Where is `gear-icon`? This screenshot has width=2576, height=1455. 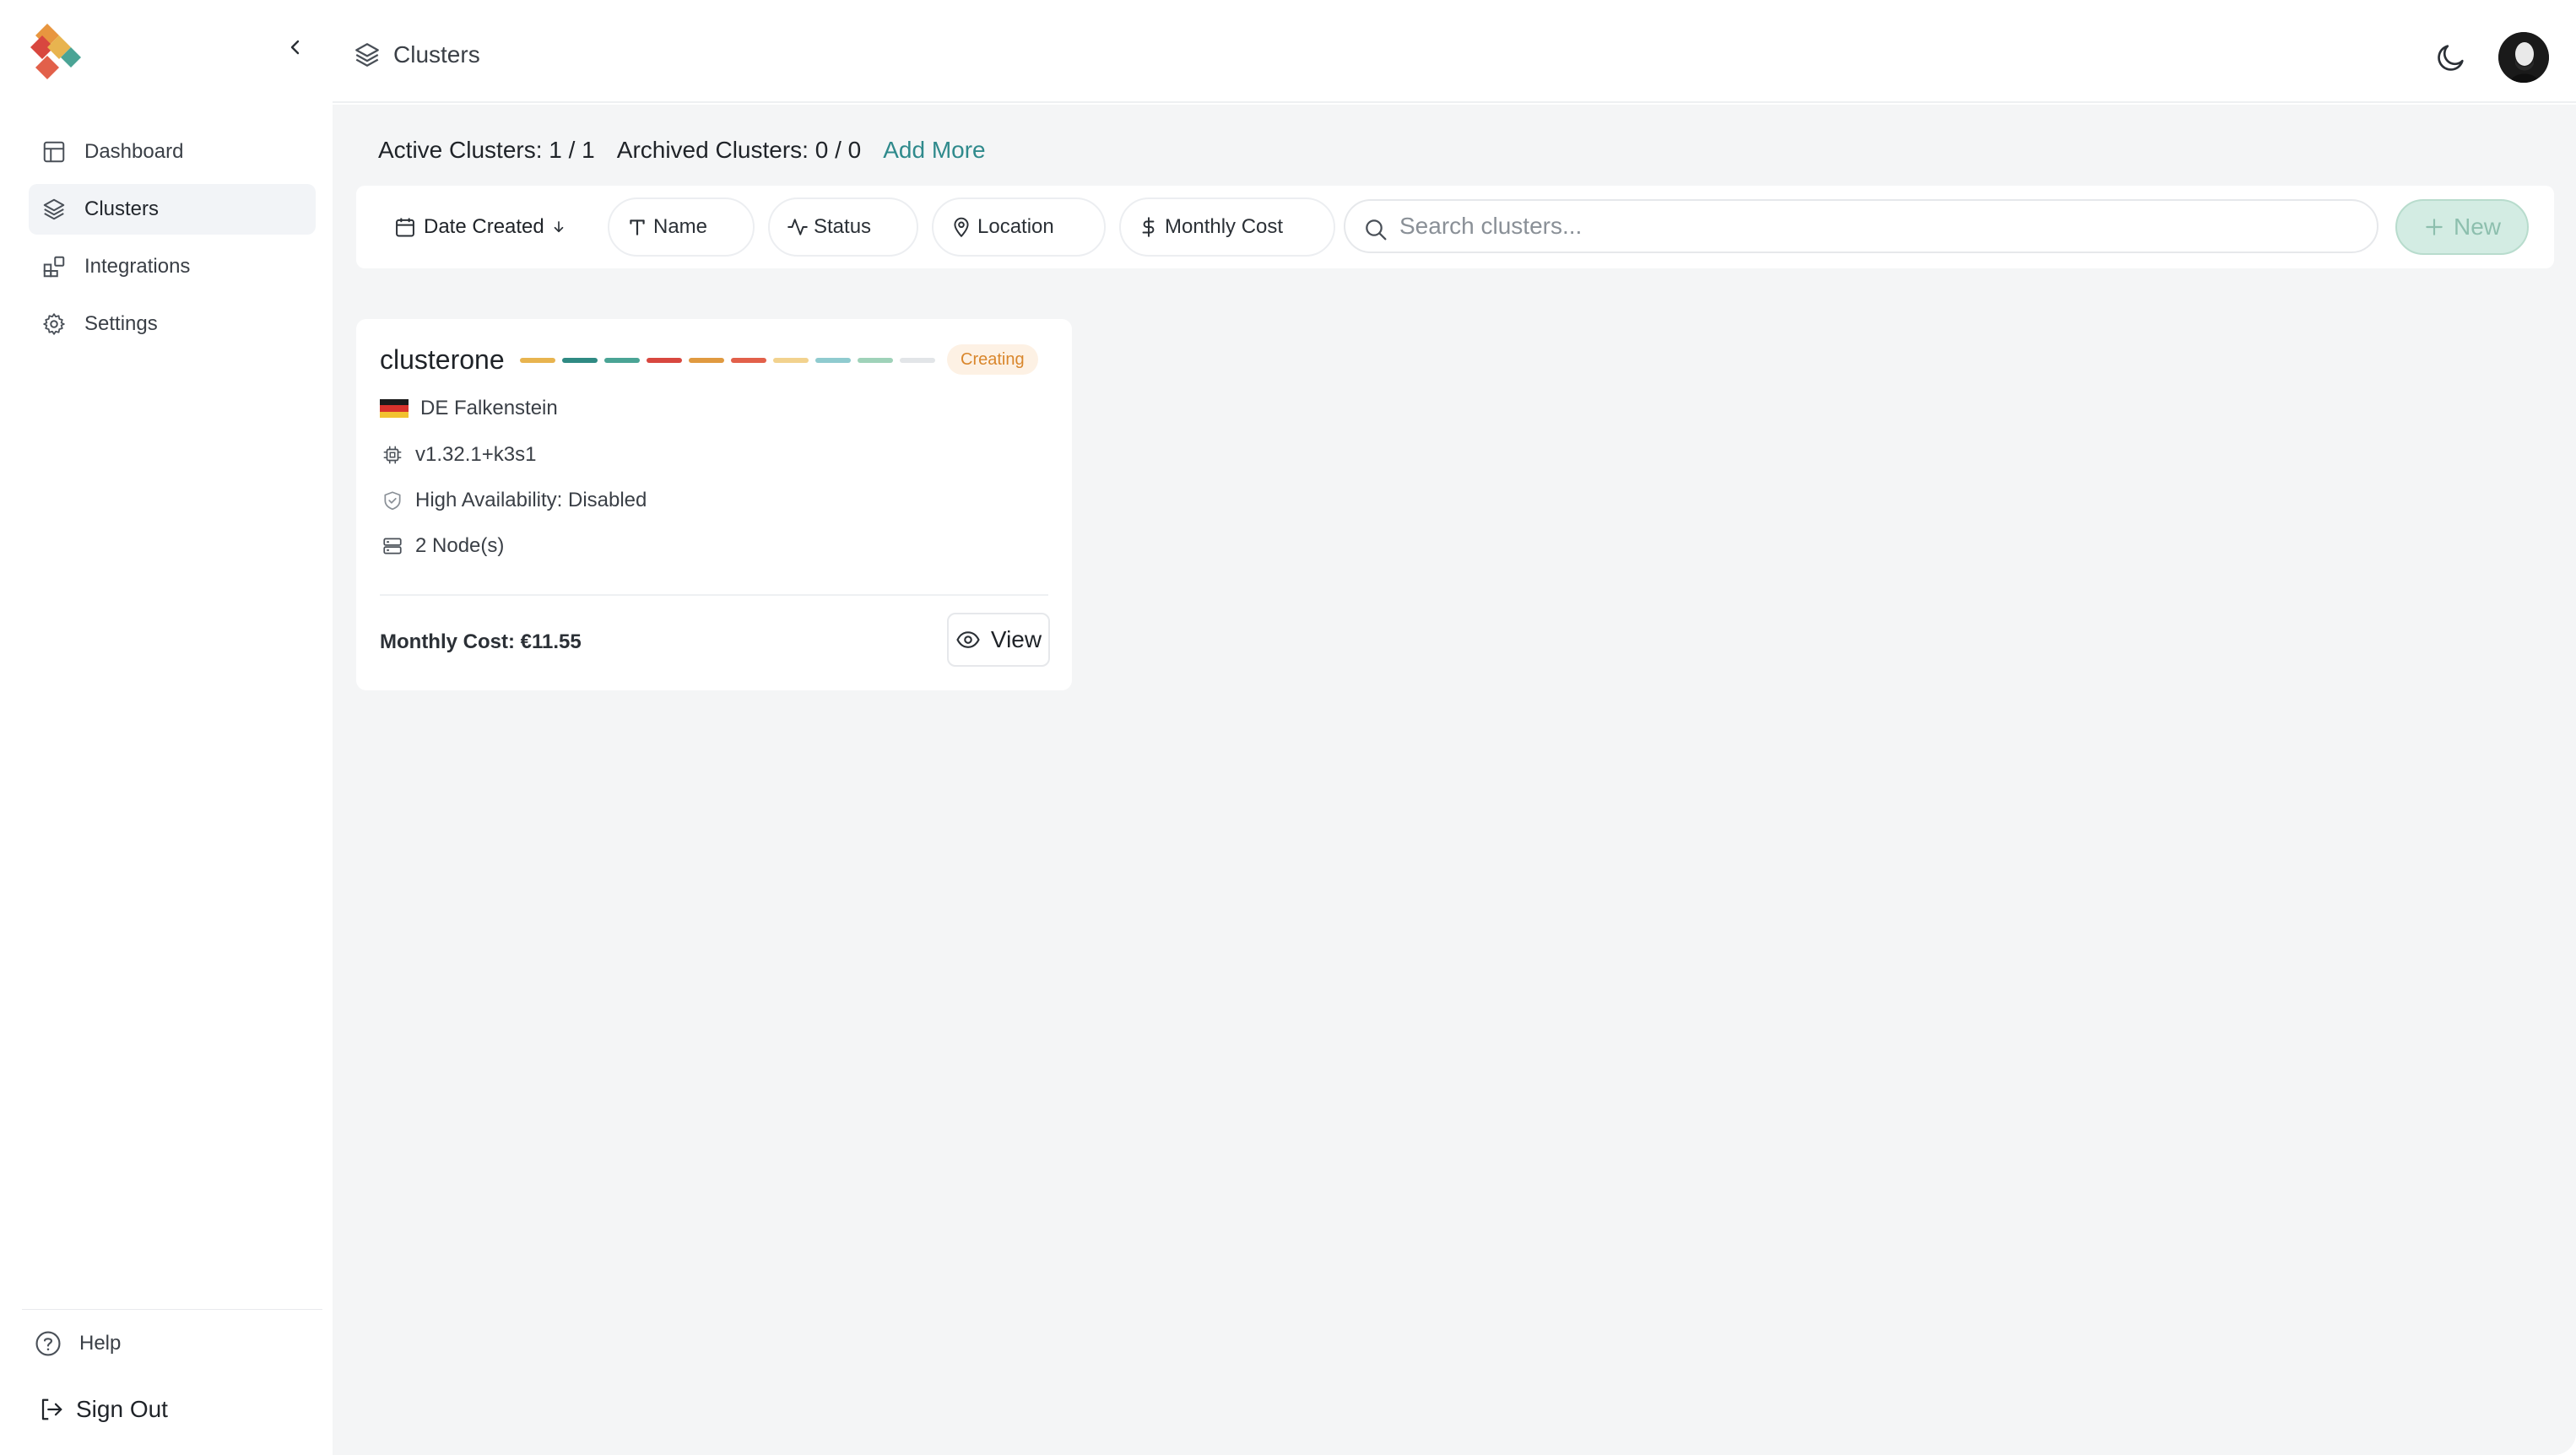
gear-icon is located at coordinates (55, 324).